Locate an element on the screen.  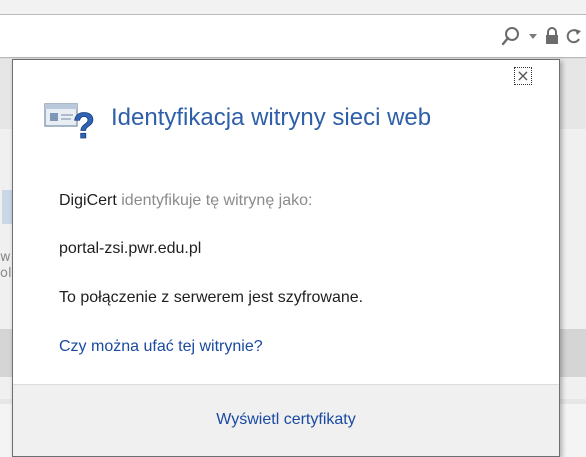
dropdown-arrow-icon is located at coordinates (533, 36).